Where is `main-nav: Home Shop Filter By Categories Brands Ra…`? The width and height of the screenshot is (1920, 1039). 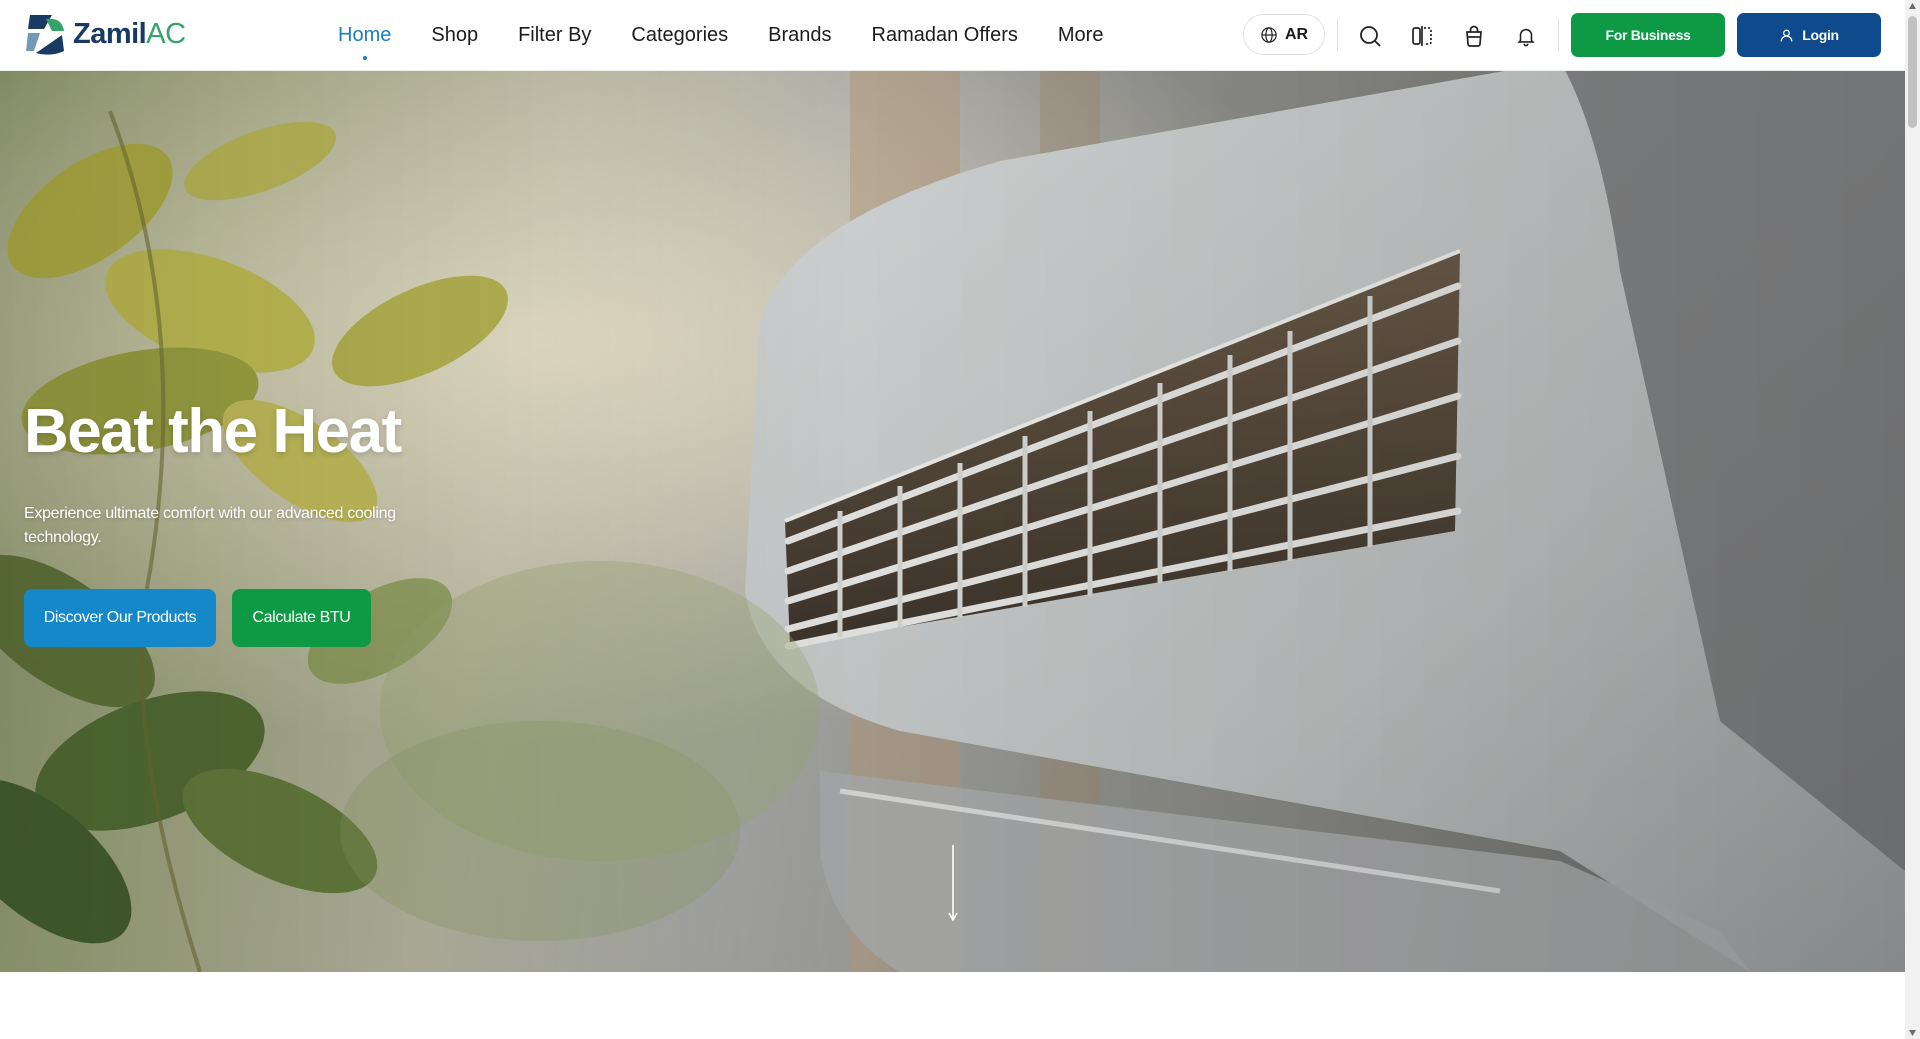
main-nav: Home Shop Filter By Categories Brands Ra… is located at coordinates (730, 35).